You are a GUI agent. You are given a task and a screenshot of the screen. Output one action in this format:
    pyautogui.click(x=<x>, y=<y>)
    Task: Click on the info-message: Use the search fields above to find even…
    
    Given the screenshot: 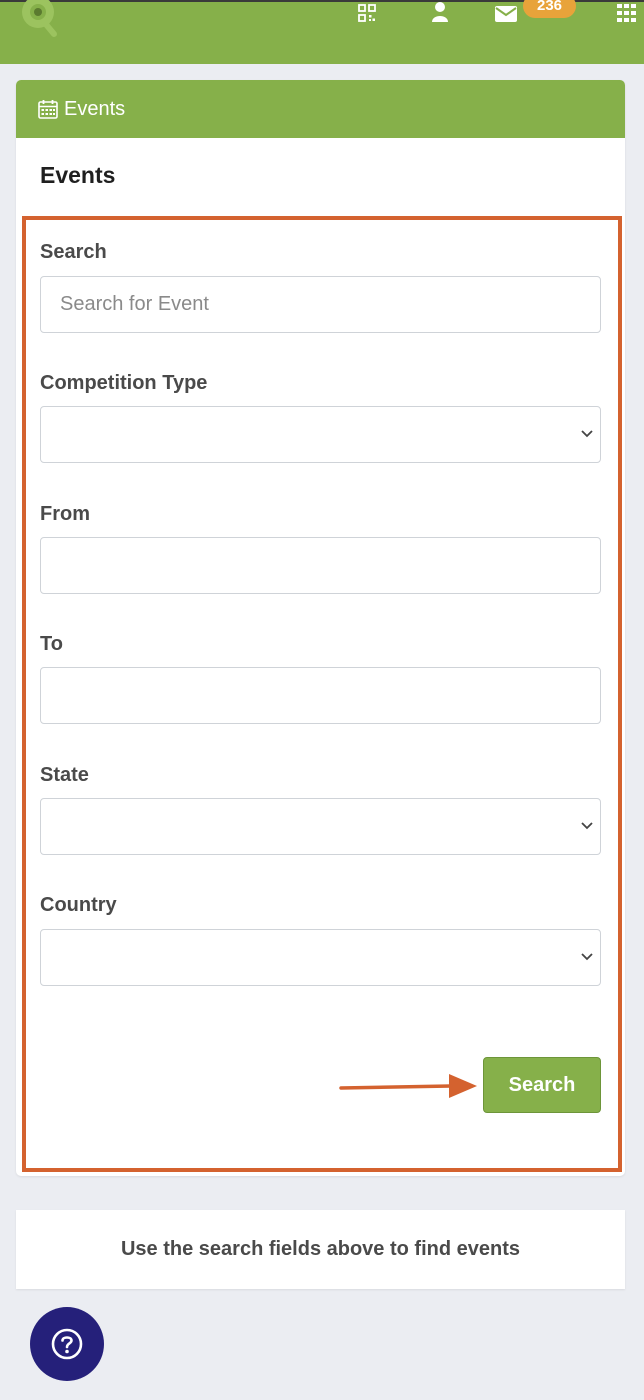 What is the action you would take?
    pyautogui.click(x=320, y=1249)
    